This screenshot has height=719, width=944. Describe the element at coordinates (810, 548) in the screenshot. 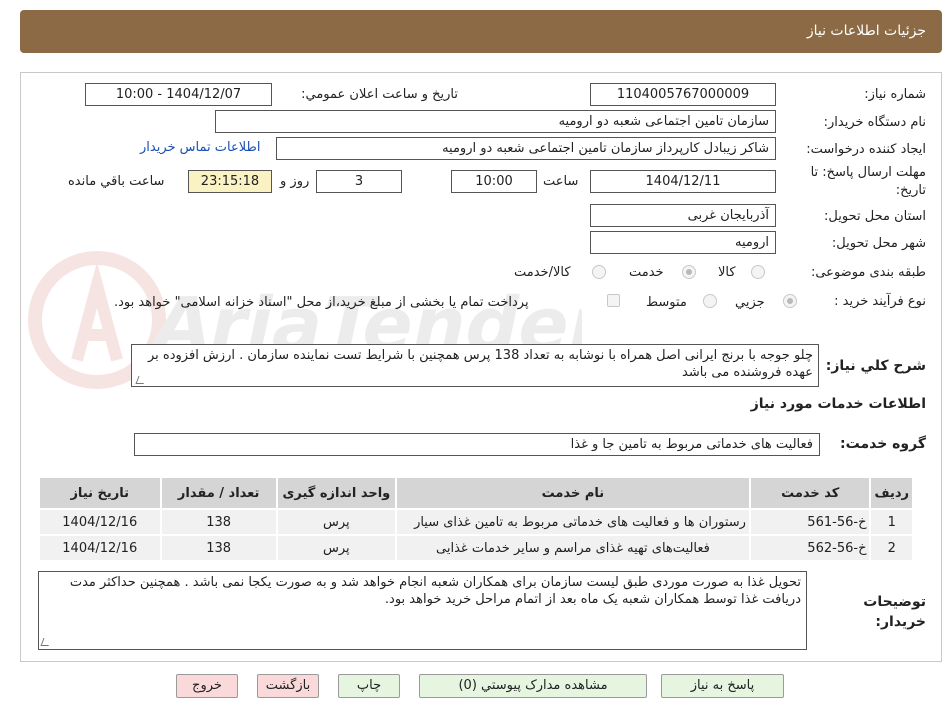

I see `cell-service-code: خ-56-562` at that location.